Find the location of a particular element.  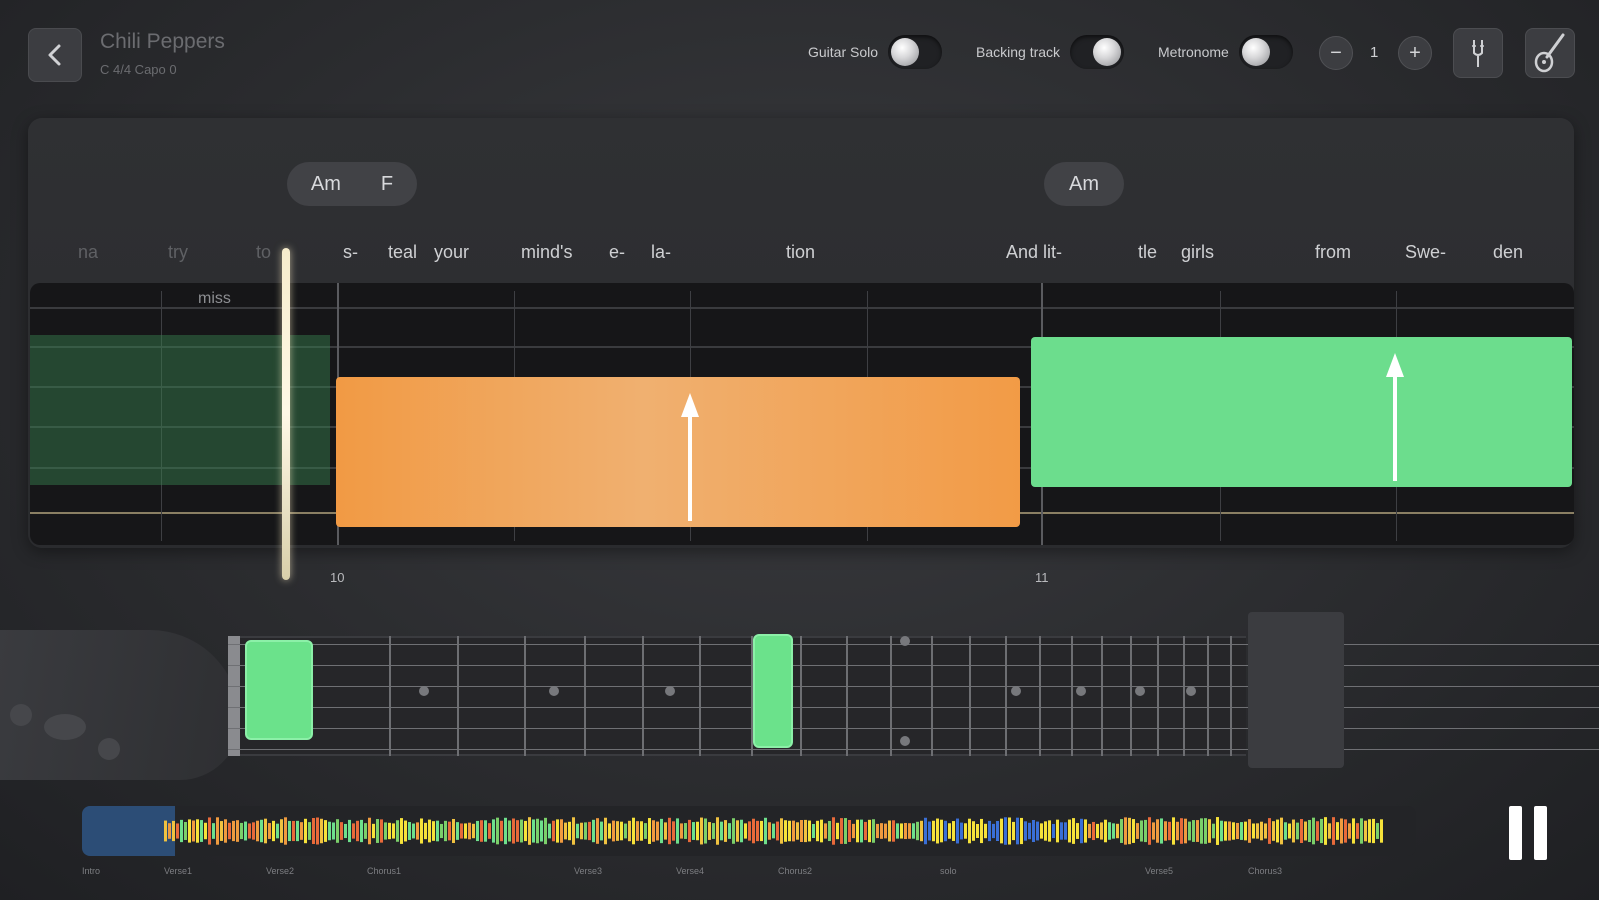

back-button is located at coordinates (55, 55).